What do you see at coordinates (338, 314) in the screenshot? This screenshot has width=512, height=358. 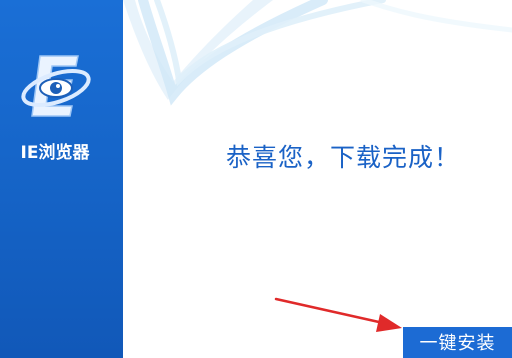 I see `red-arrow-icon` at bounding box center [338, 314].